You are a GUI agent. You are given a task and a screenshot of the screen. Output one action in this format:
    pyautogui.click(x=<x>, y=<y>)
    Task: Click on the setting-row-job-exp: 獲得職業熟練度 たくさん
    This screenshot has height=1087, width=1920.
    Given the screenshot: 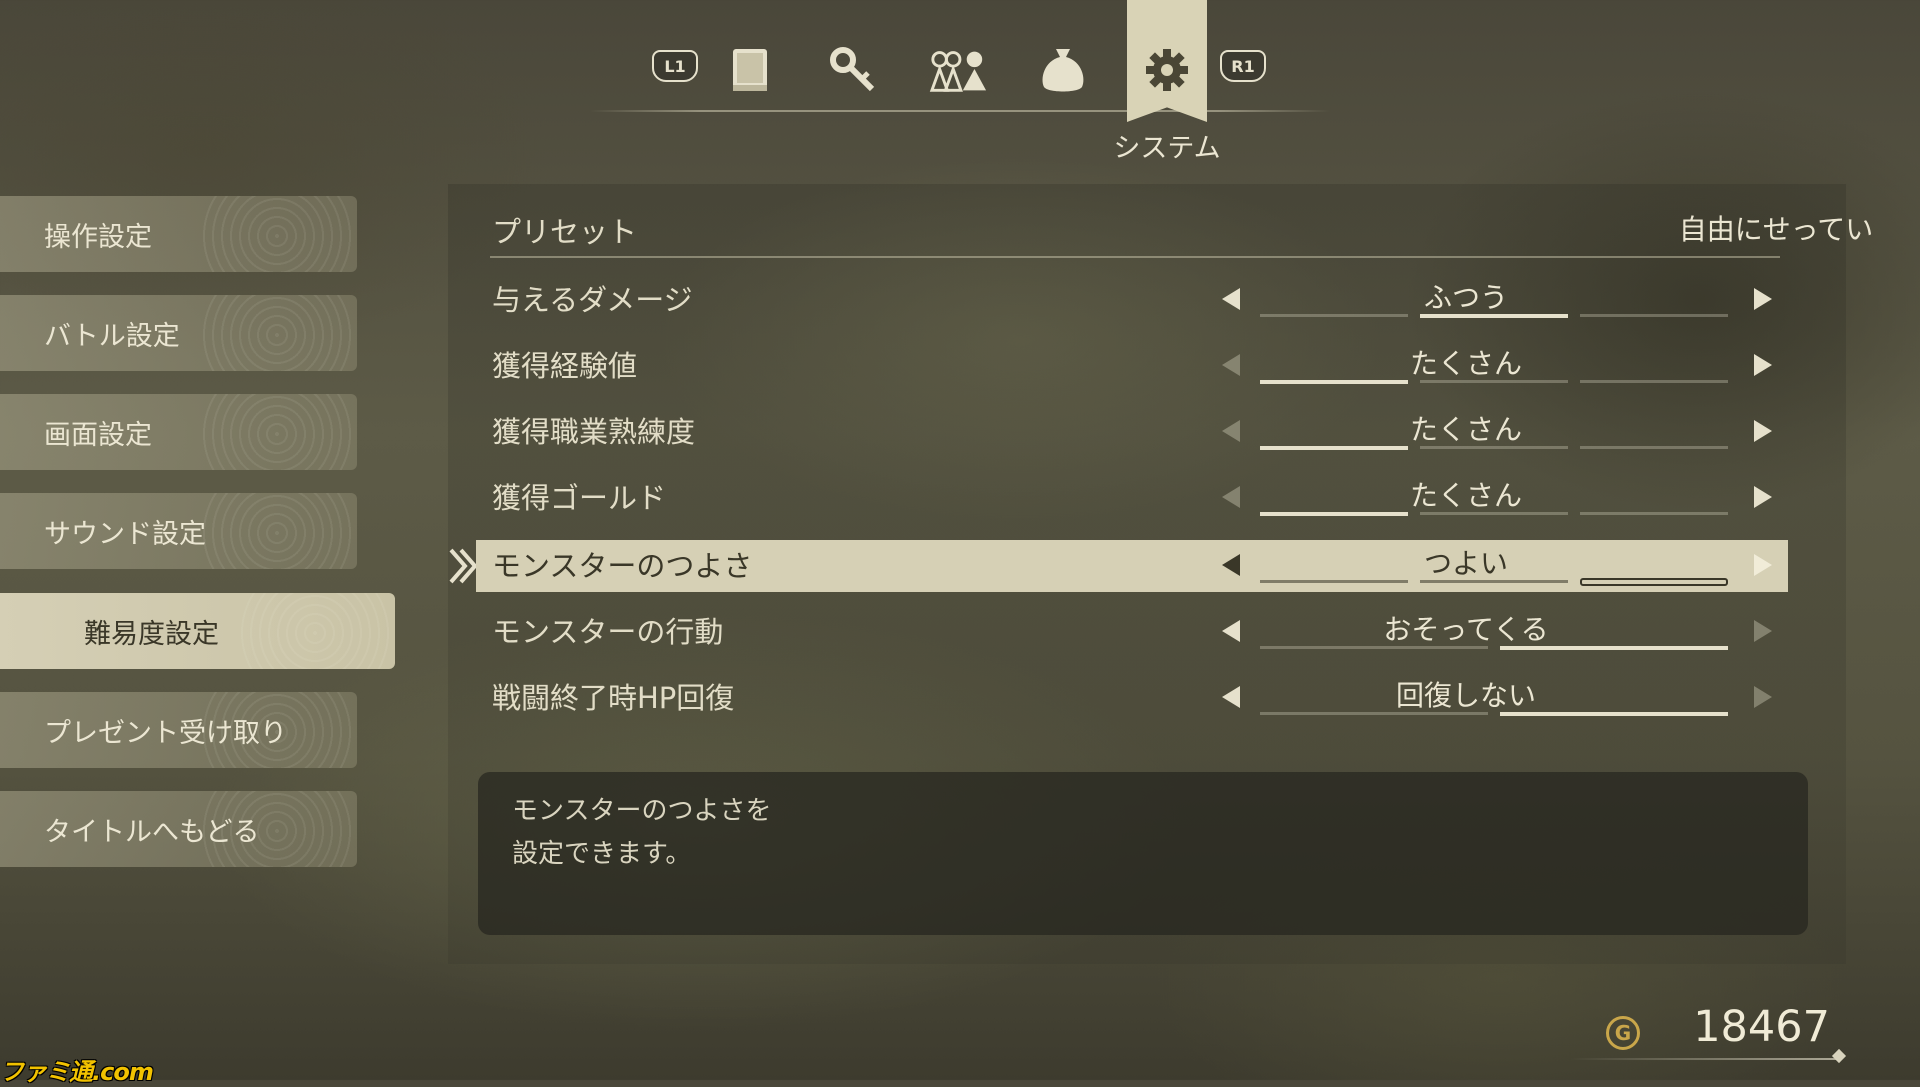 What is the action you would take?
    pyautogui.click(x=1132, y=432)
    